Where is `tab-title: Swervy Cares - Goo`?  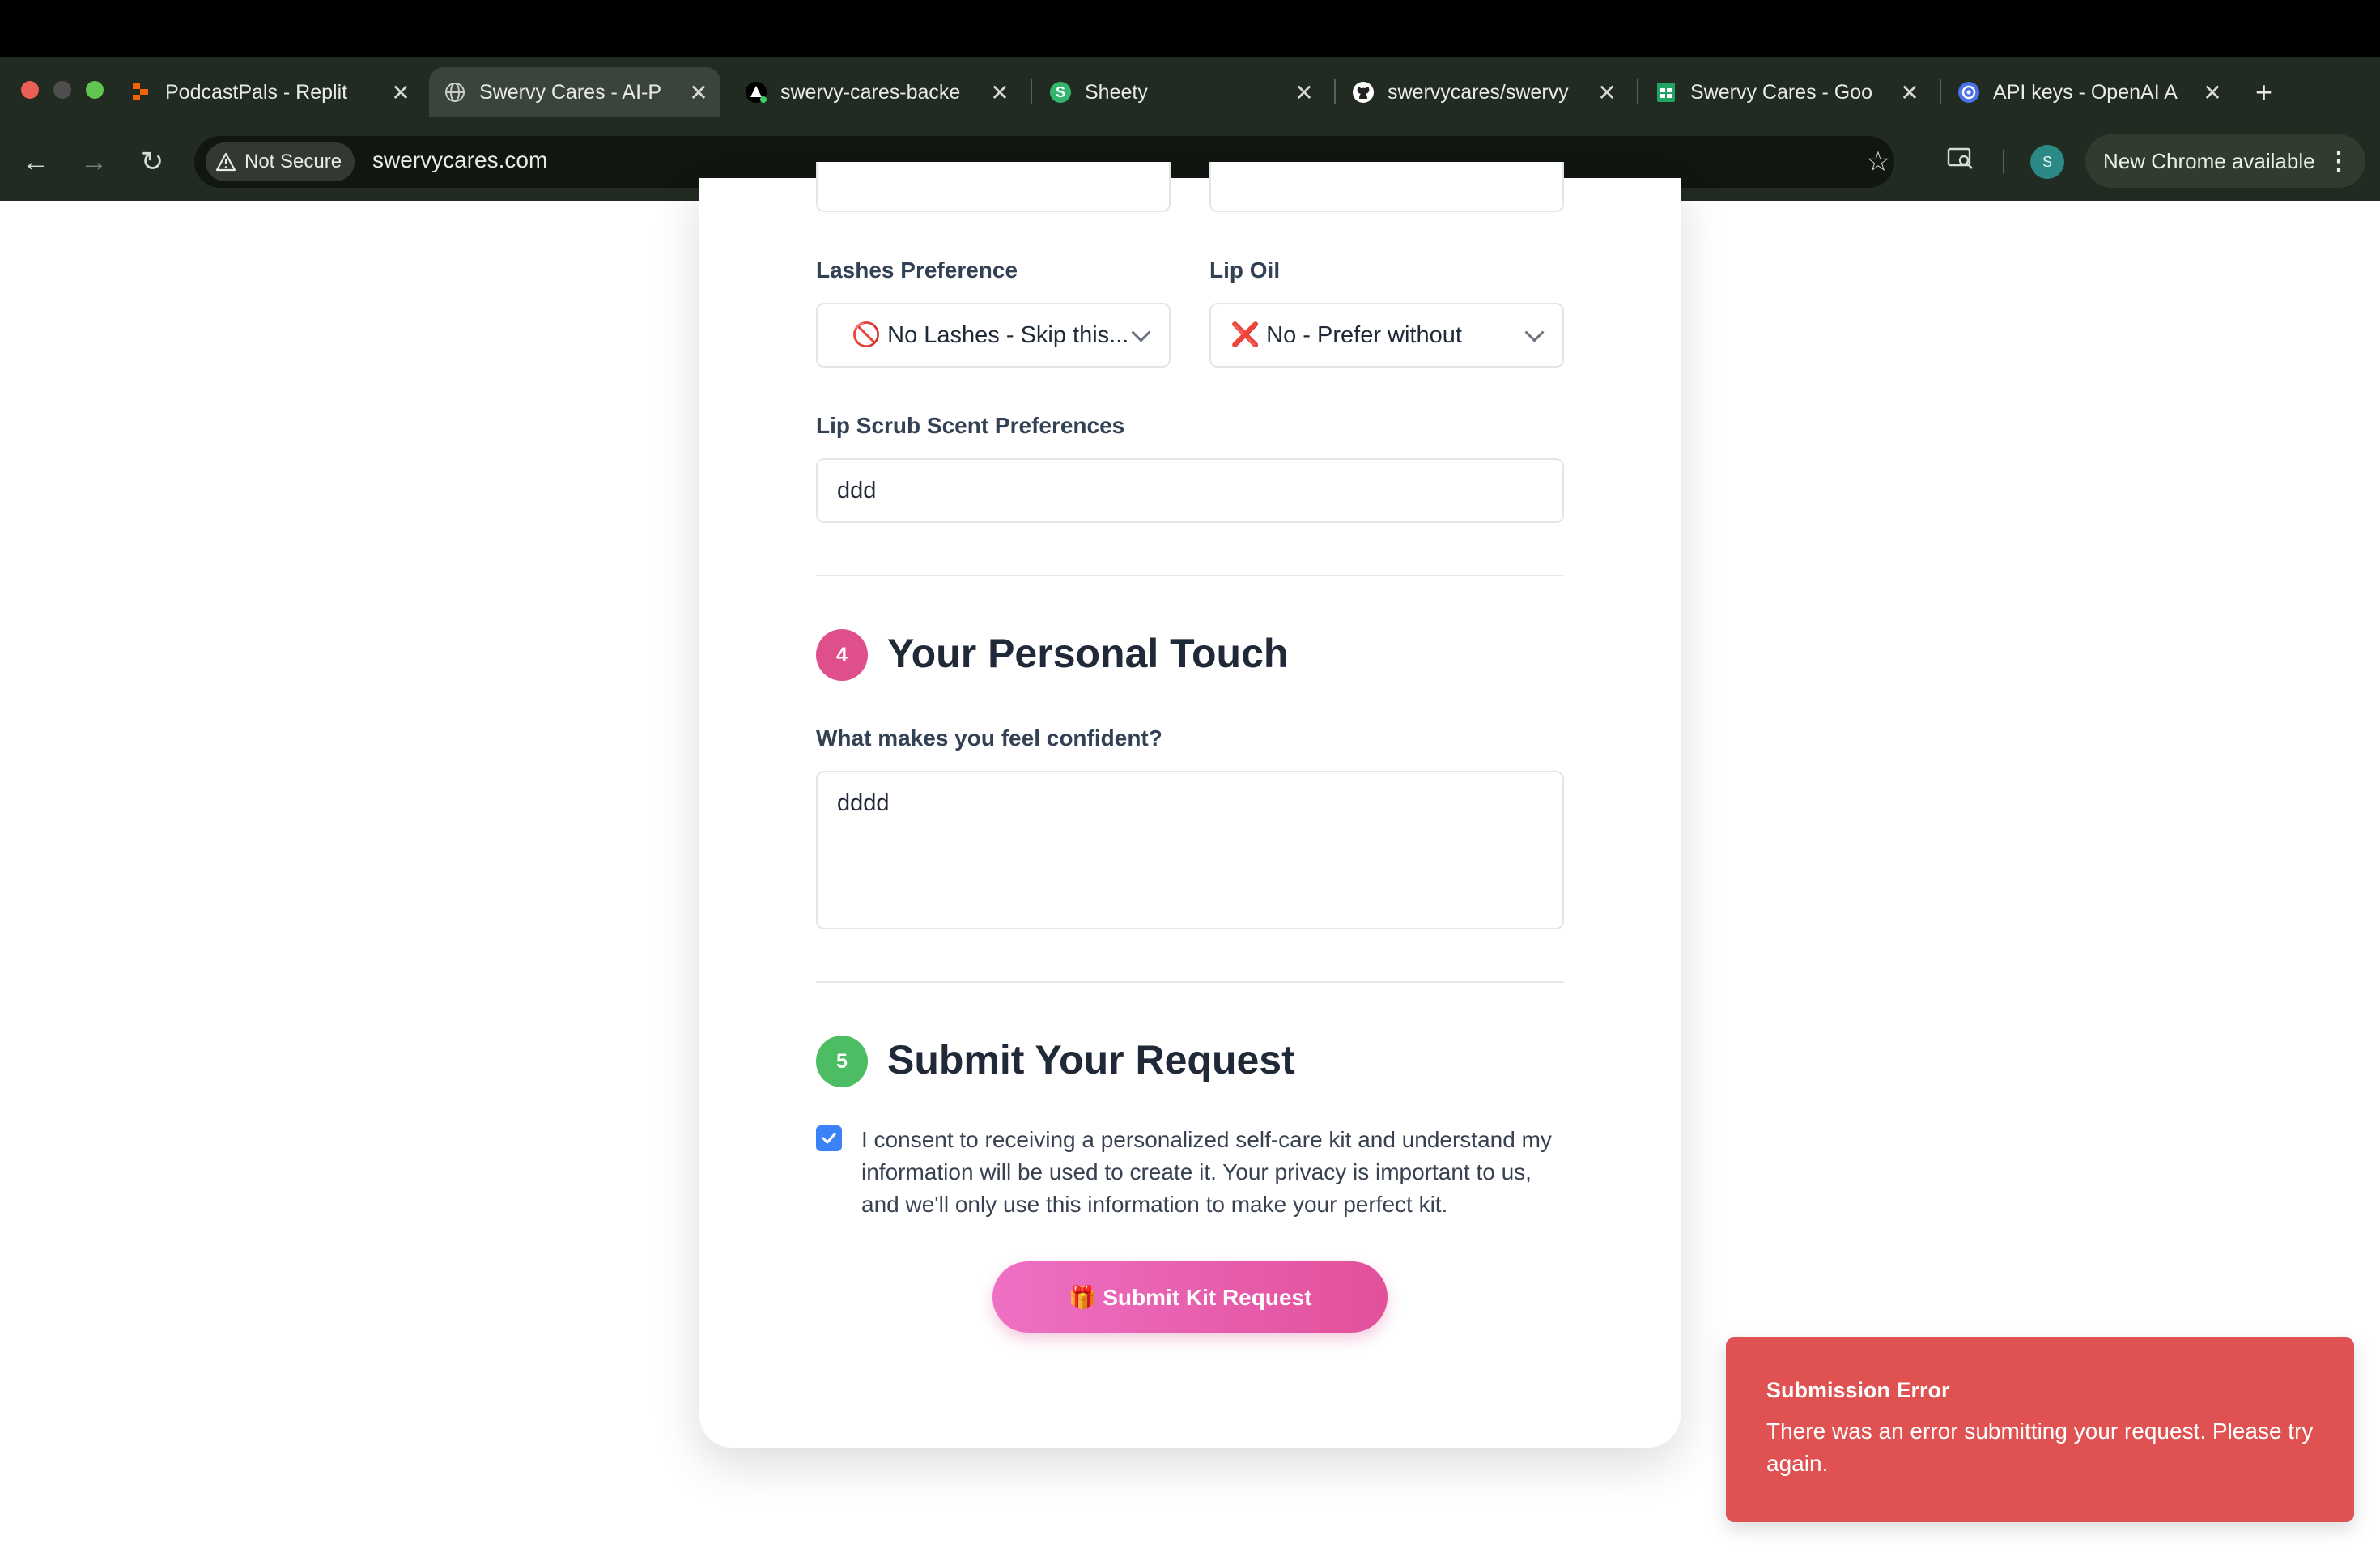 tab-title: Swervy Cares - Goo is located at coordinates (1782, 92).